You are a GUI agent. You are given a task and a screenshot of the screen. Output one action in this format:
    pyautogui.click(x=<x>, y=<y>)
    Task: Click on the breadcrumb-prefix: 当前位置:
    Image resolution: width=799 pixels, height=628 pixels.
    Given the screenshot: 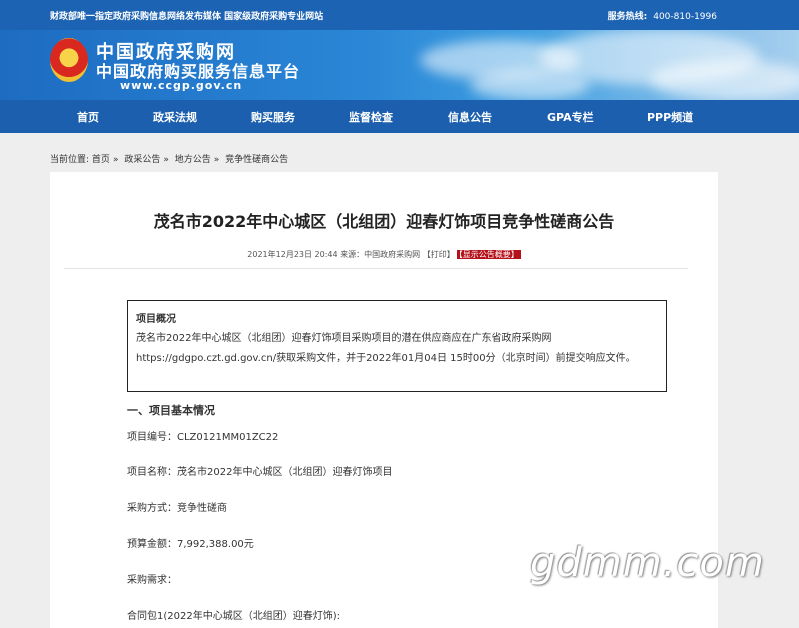 What is the action you would take?
    pyautogui.click(x=70, y=160)
    